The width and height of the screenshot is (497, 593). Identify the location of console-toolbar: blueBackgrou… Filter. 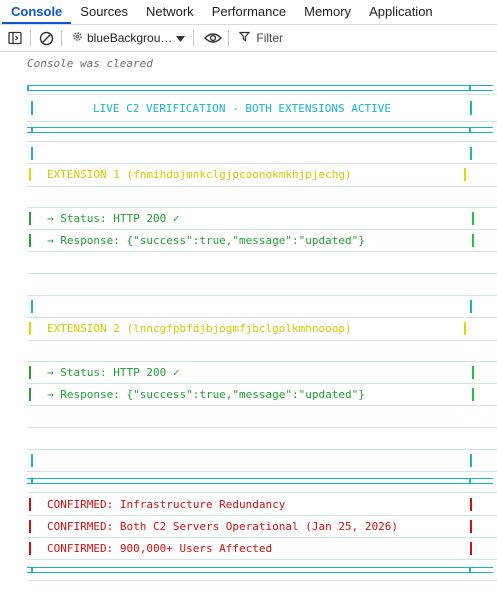
(248, 38).